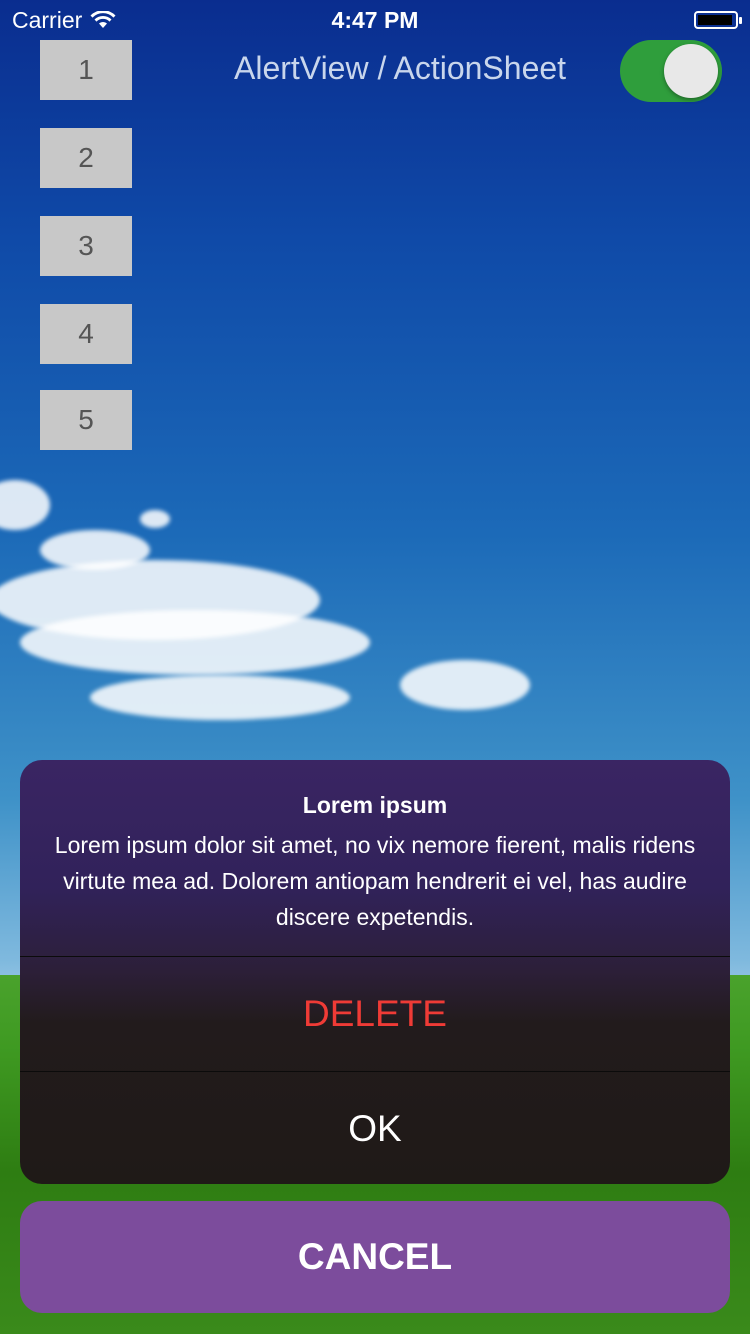  Describe the element at coordinates (375, 805) in the screenshot. I see `action-sheet-title: Lorem ipsum` at that location.